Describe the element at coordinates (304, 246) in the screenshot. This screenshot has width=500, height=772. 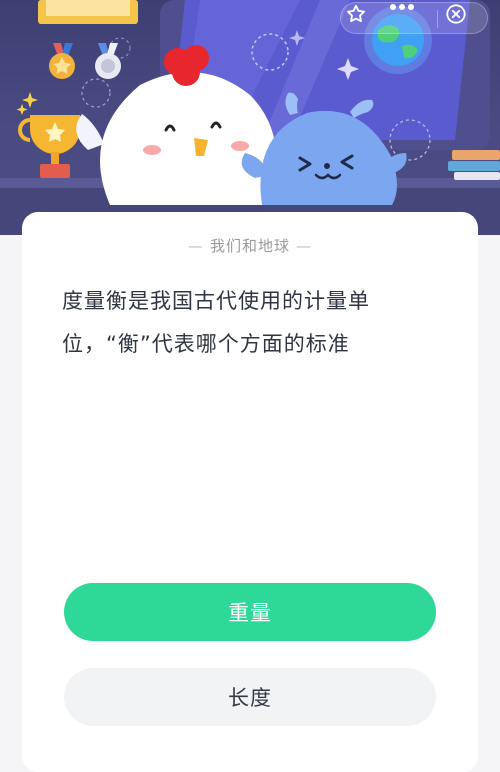
I see `title-dash-right: —` at that location.